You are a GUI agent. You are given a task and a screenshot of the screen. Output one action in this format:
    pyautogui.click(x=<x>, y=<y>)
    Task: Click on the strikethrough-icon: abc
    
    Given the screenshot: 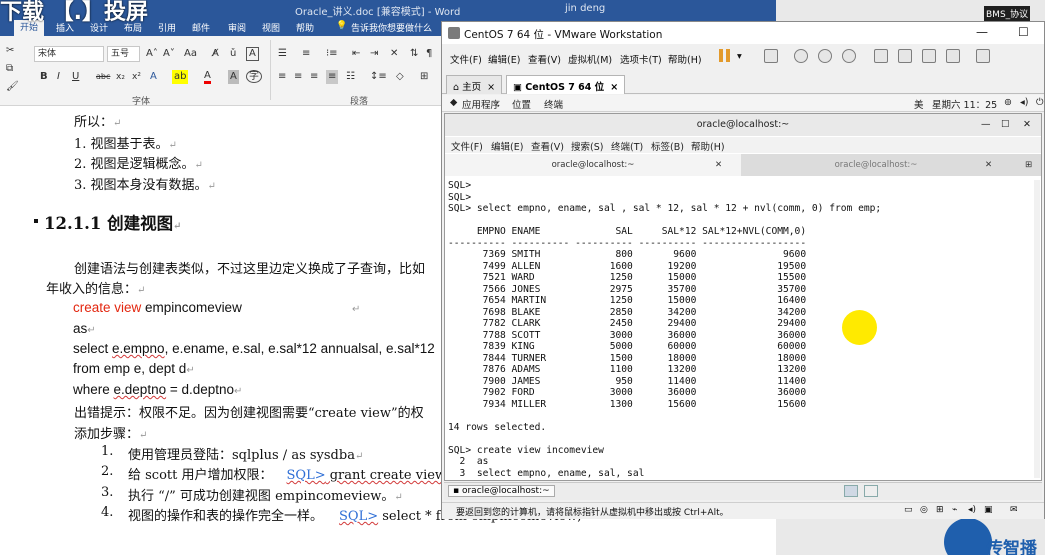 What is the action you would take?
    pyautogui.click(x=103, y=77)
    